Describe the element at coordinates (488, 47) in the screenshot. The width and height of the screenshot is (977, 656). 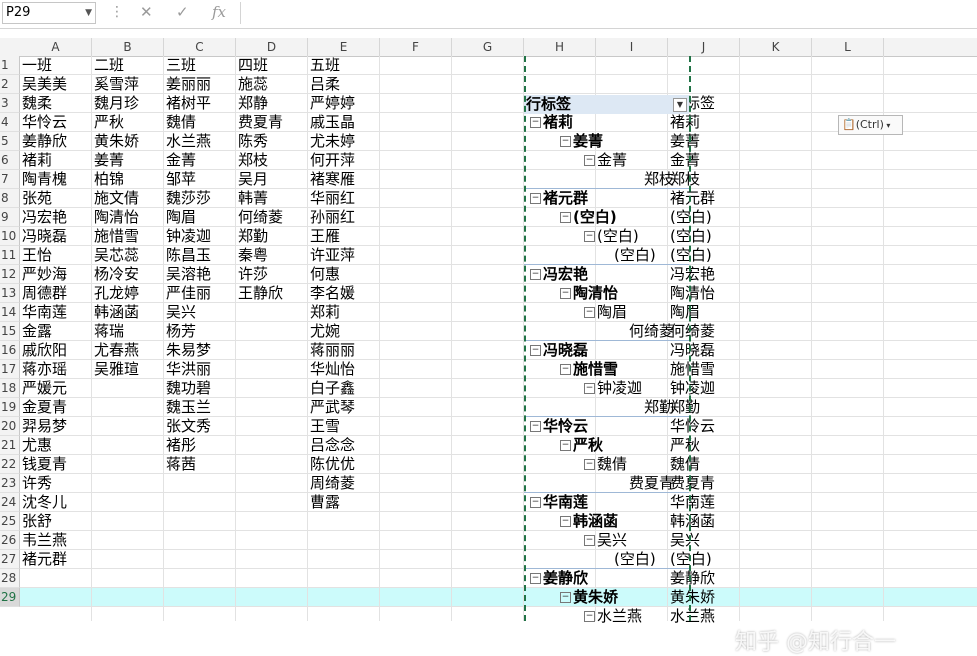
I see `column-header-g: G` at that location.